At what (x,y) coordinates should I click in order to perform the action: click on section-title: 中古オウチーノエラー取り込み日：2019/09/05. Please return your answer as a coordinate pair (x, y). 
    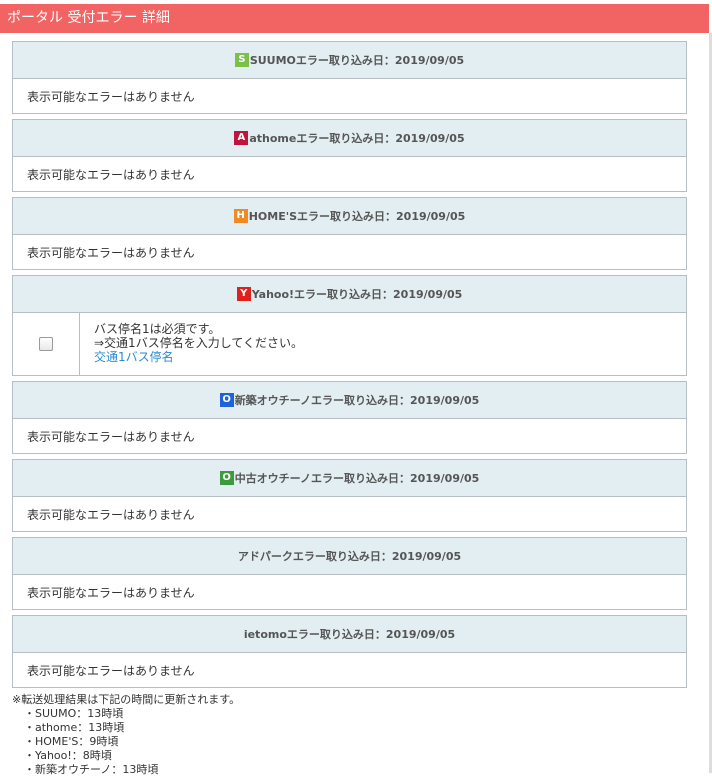
    Looking at the image, I should click on (357, 478).